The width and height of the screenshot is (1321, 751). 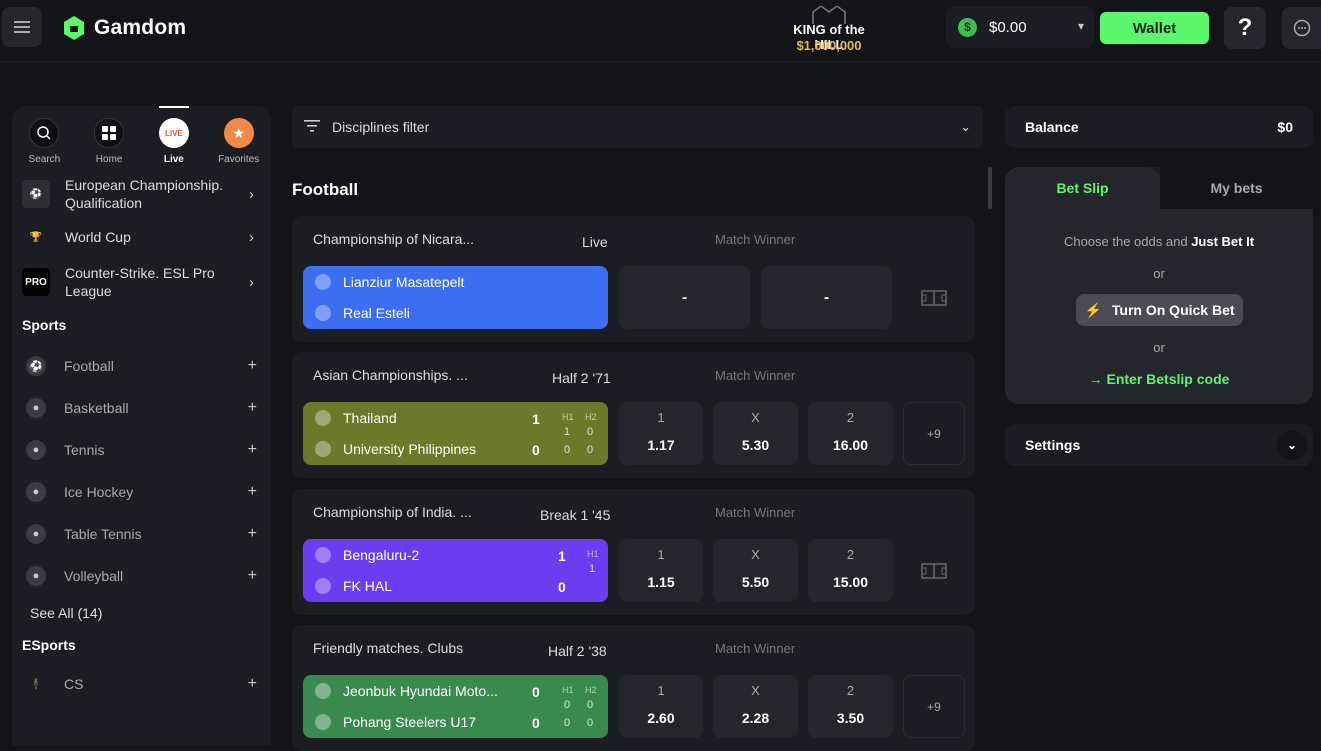 I want to click on market-label: Match Winner, so click(x=755, y=512).